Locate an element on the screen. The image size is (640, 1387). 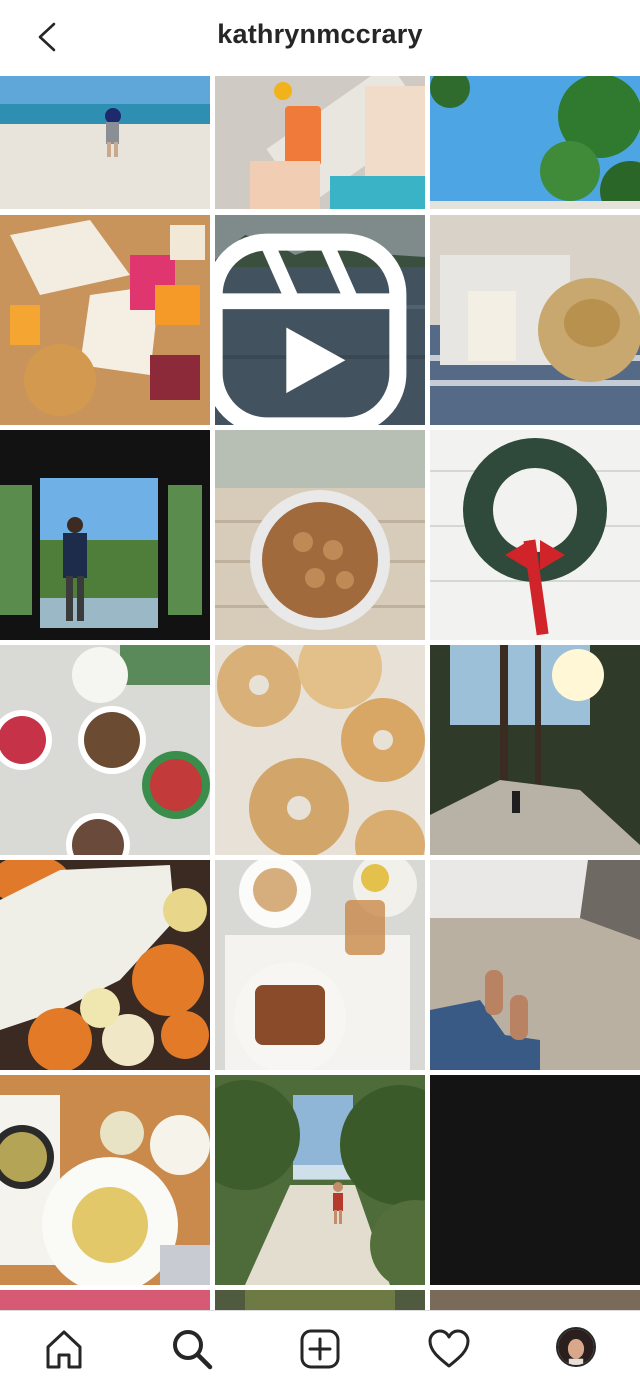
bottom-nav is located at coordinates (320, 1348).